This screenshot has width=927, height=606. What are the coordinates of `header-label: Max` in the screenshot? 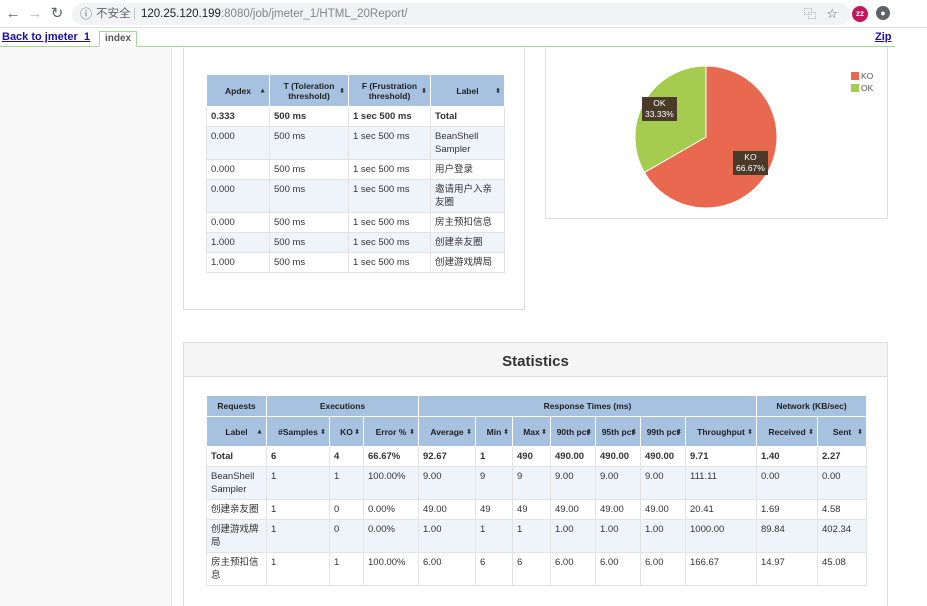 It's located at (531, 431).